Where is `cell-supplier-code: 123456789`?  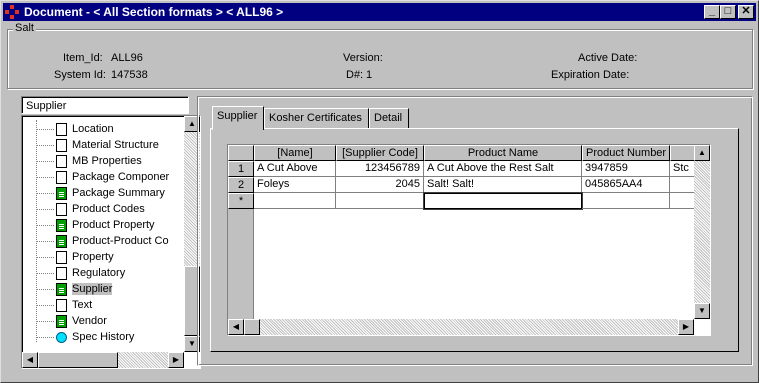 cell-supplier-code: 123456789 is located at coordinates (380, 169).